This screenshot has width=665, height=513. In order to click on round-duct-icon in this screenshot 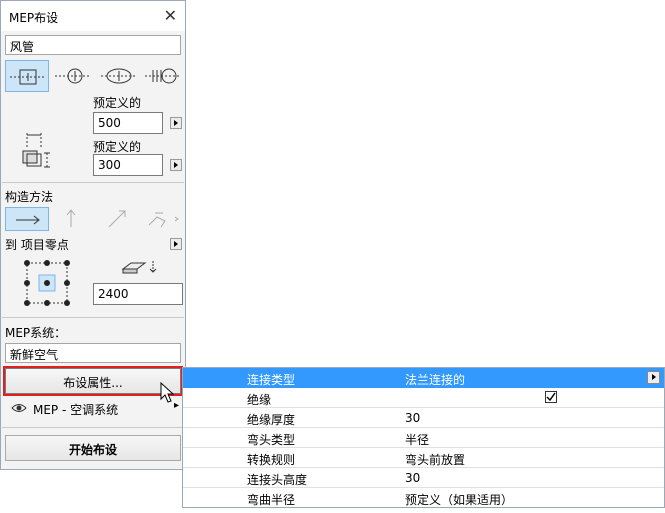, I will do `click(73, 76)`.